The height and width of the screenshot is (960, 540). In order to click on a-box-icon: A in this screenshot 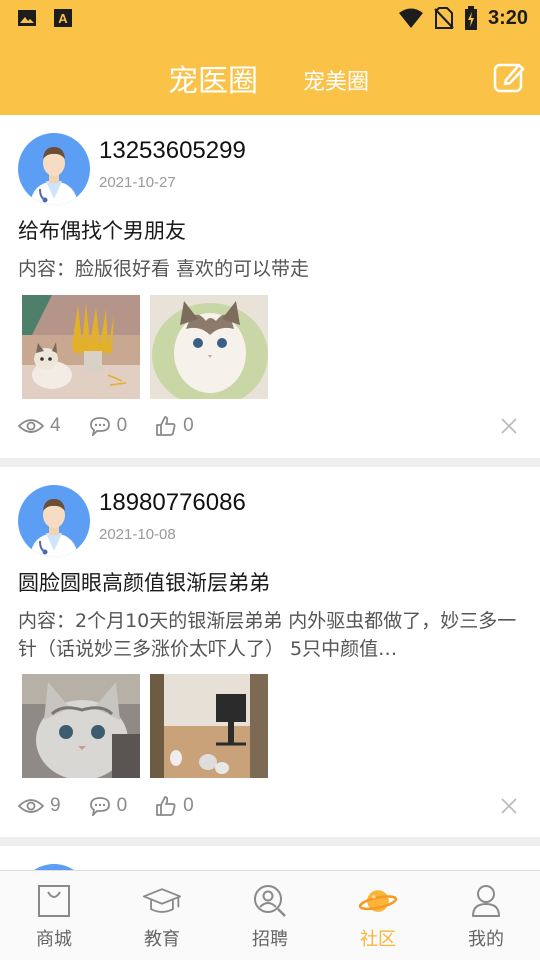, I will do `click(63, 18)`.